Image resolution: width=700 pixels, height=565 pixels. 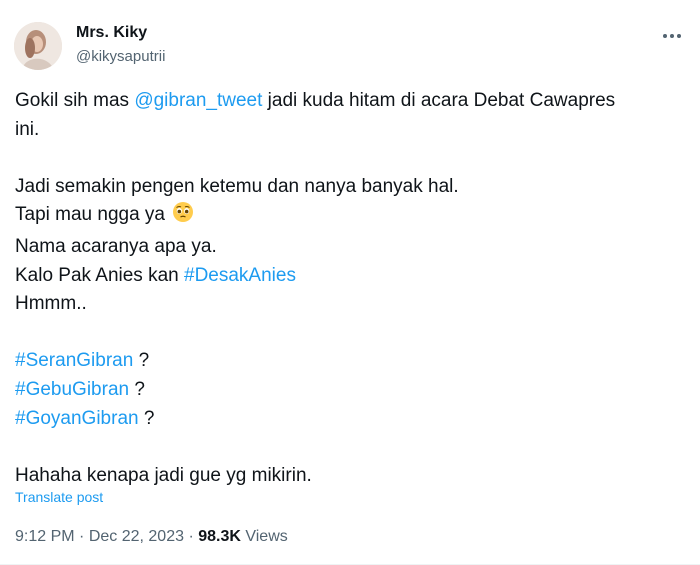 I want to click on tweet-line: Hahaha kenapa jadi gue yg mikirin., so click(x=350, y=476).